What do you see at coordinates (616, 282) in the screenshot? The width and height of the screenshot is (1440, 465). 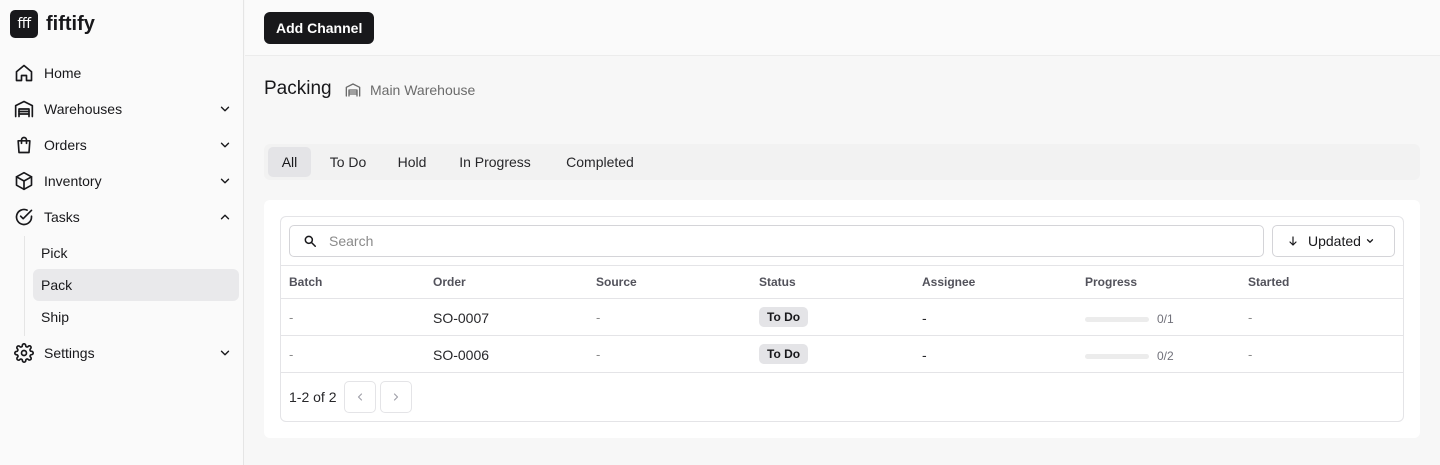 I see `column-header-source: Source` at bounding box center [616, 282].